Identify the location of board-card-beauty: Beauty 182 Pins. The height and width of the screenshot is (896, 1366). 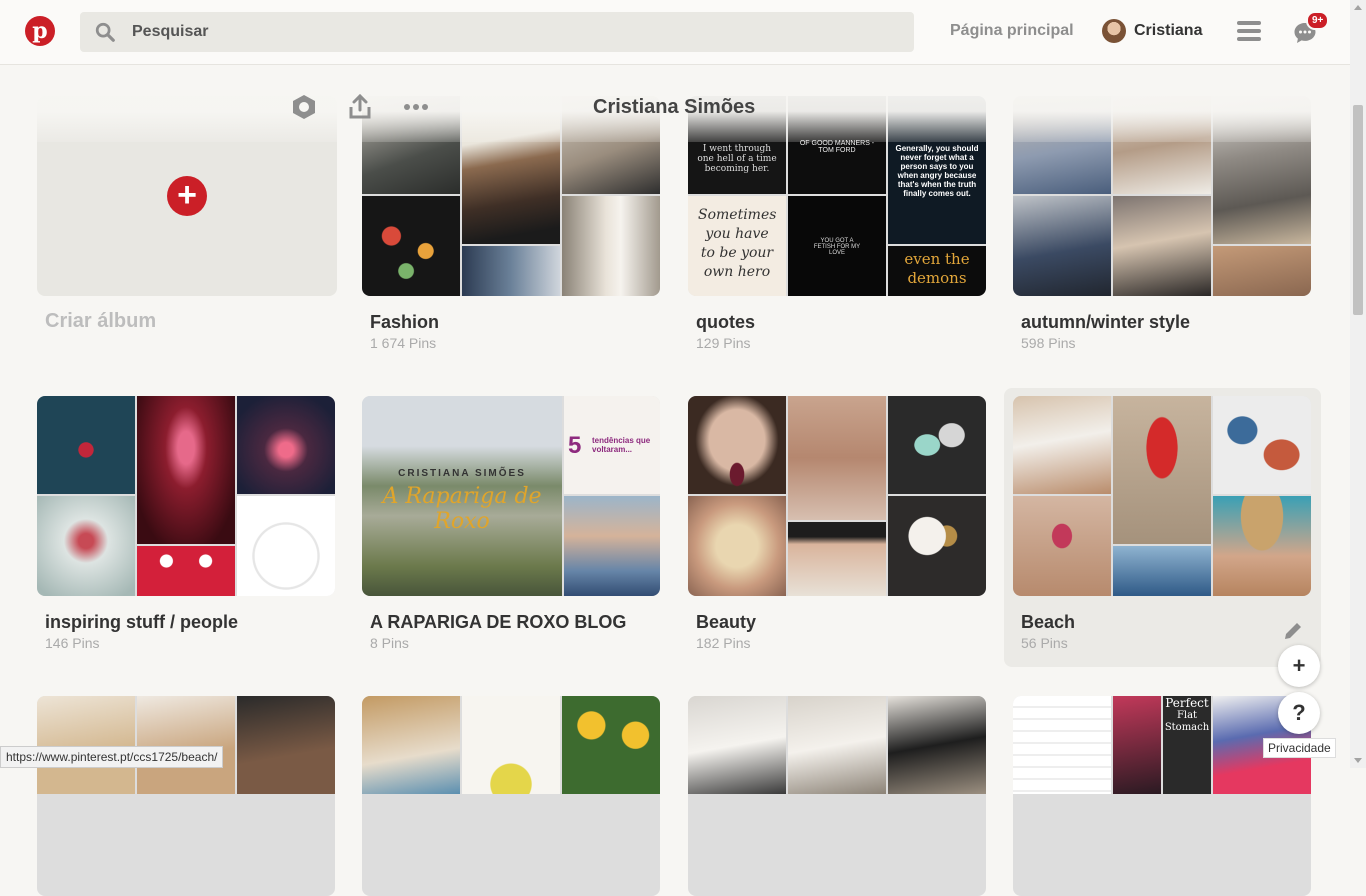
(837, 523).